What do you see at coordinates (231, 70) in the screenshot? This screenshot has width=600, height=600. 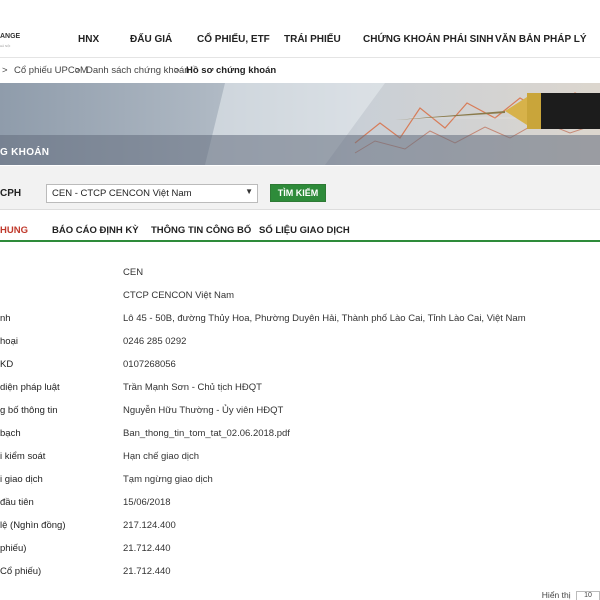 I see `breadcrumb-current: Hồ sơ chứng khoán` at bounding box center [231, 70].